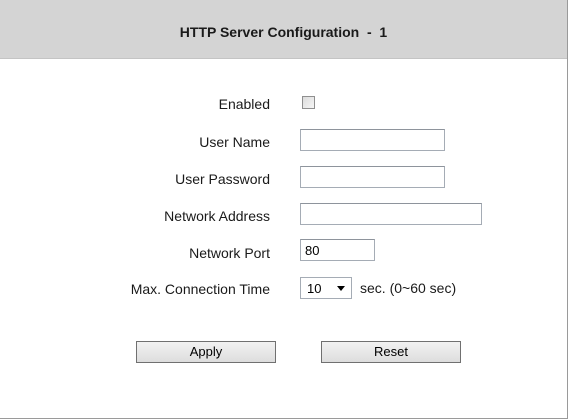  What do you see at coordinates (372, 177) in the screenshot?
I see `user-password-field` at bounding box center [372, 177].